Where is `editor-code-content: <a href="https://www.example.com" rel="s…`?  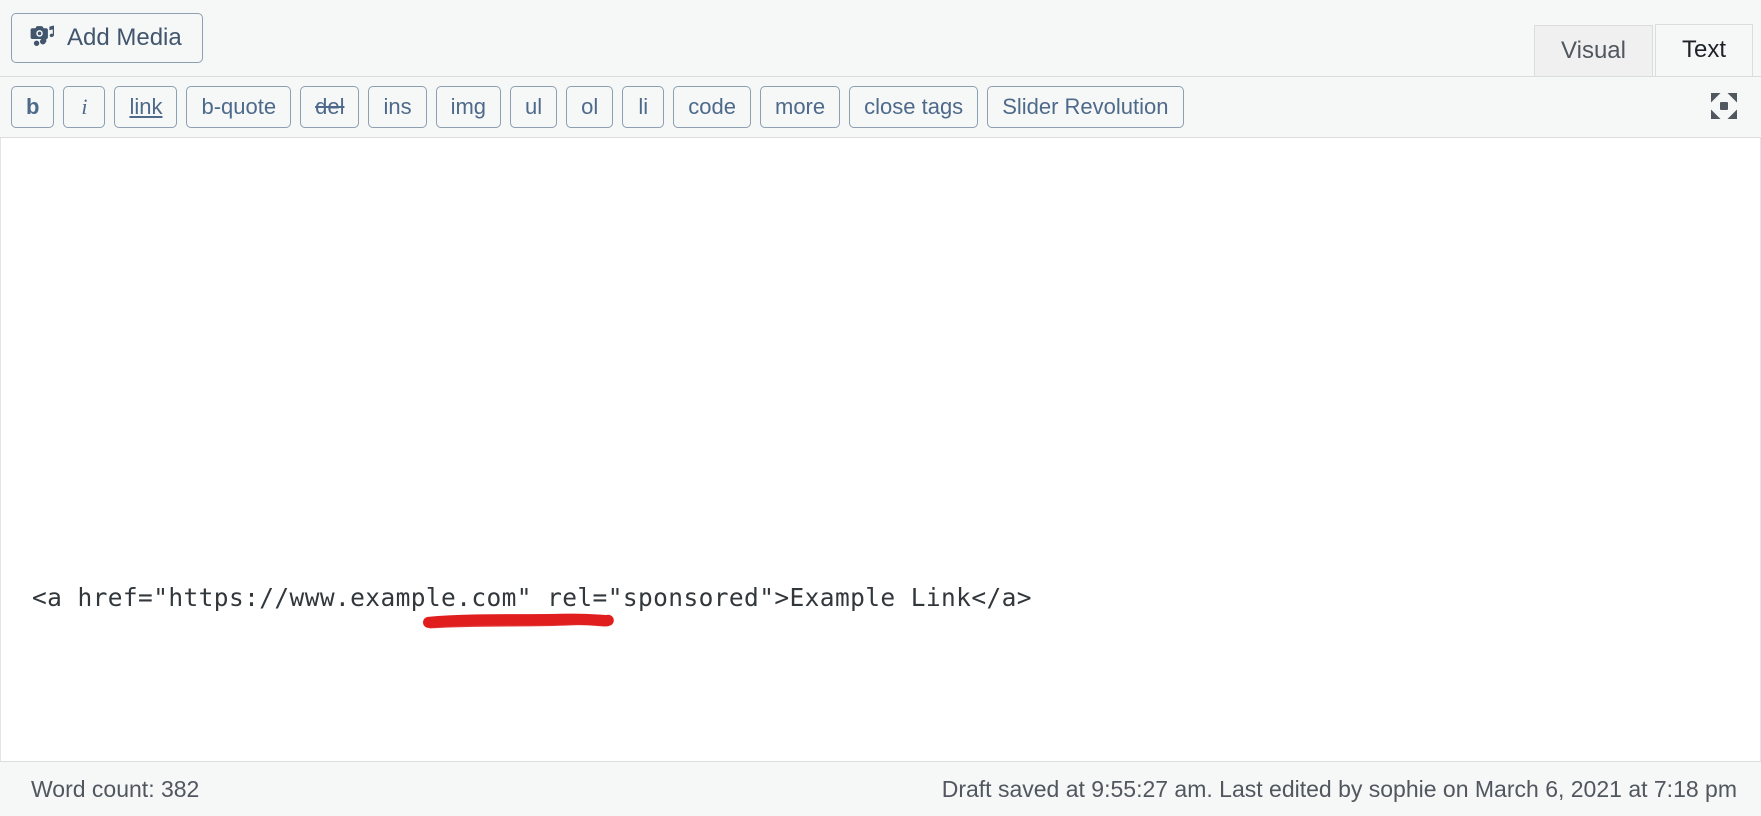 editor-code-content: <a href="https://www.example.com" rel="s… is located at coordinates (532, 597).